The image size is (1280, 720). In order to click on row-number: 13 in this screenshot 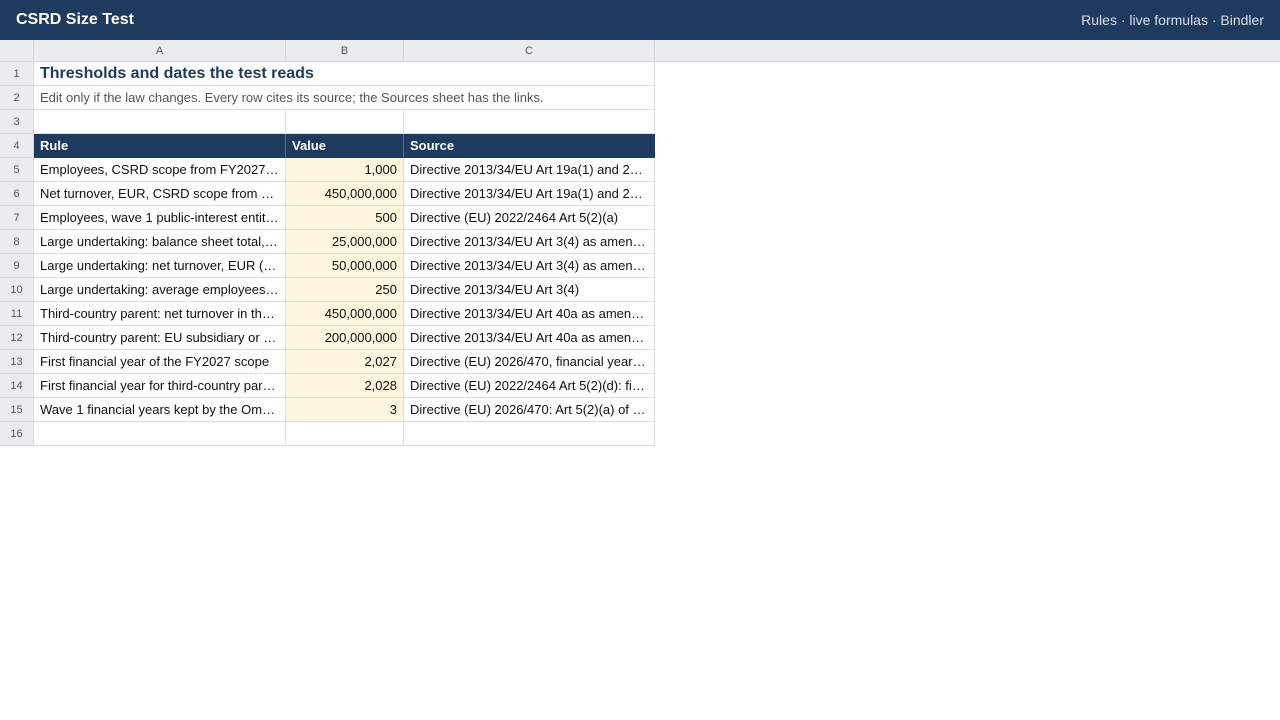, I will do `click(17, 362)`.